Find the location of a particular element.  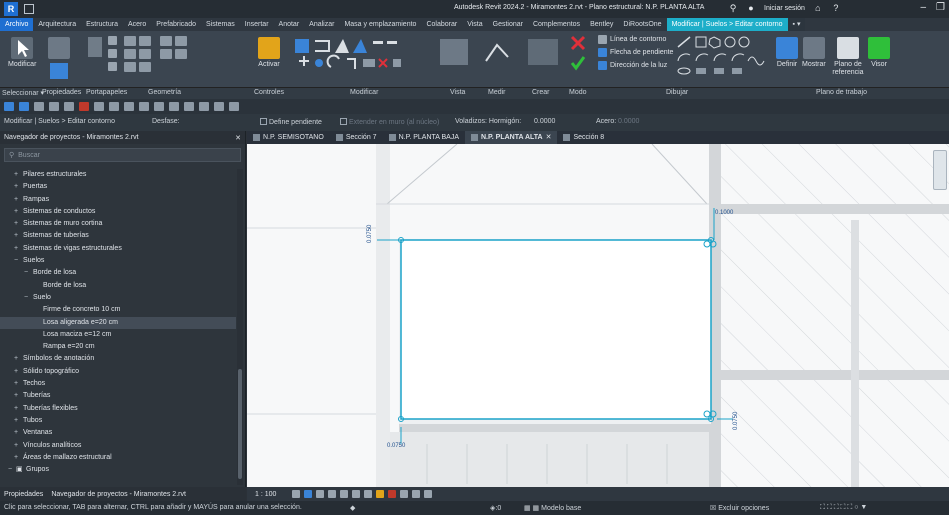

ribbon-tab-0: Archivo is located at coordinates (17, 24).